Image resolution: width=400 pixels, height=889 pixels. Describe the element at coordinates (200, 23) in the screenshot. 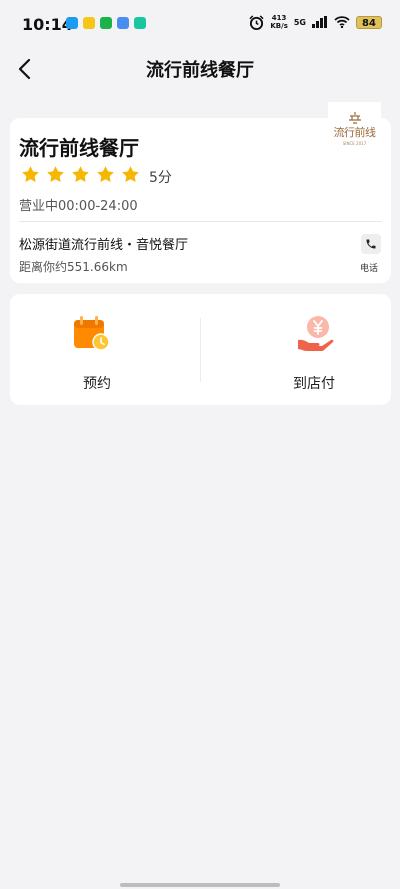

I see `status-bar: 10:14 413 KB/s 5G 84` at that location.